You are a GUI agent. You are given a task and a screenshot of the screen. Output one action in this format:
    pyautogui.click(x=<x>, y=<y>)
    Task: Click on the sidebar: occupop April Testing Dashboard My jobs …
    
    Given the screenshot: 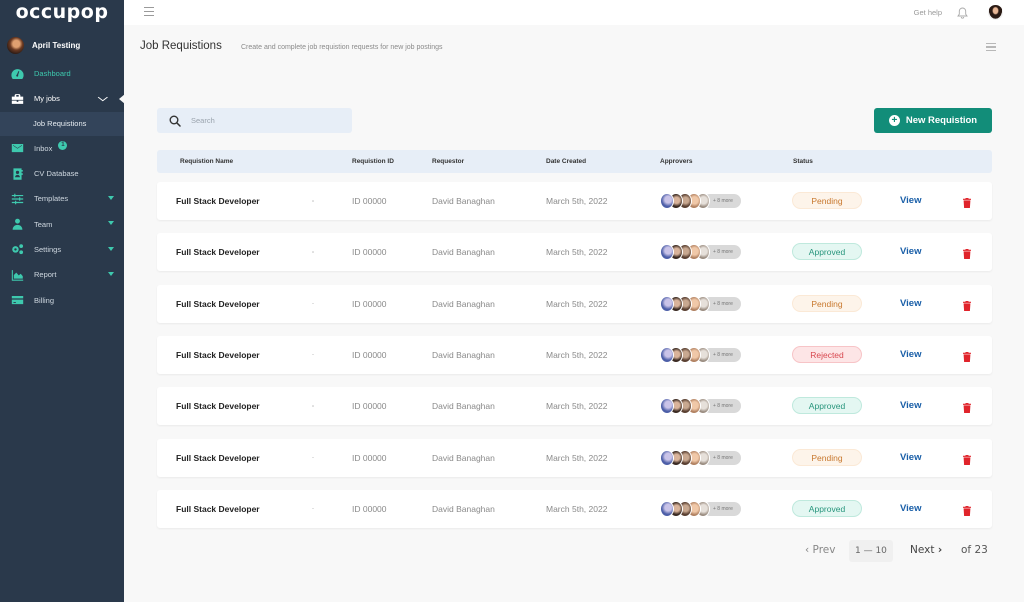 What is the action you would take?
    pyautogui.click(x=62, y=301)
    